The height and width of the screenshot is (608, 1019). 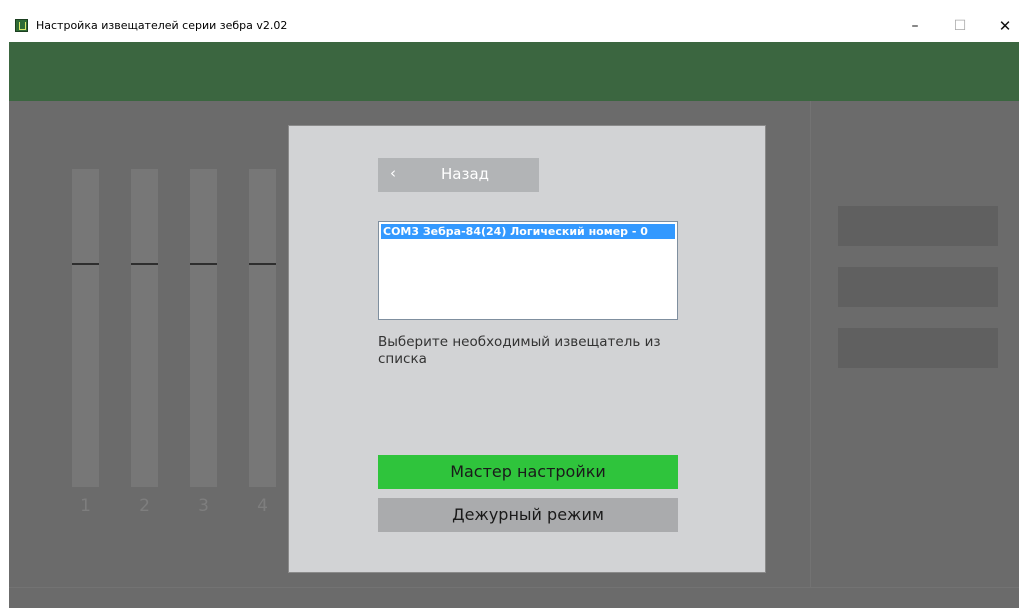 I want to click on window-title: Настройка извещателей серии зебра v2.02, so click(x=162, y=25).